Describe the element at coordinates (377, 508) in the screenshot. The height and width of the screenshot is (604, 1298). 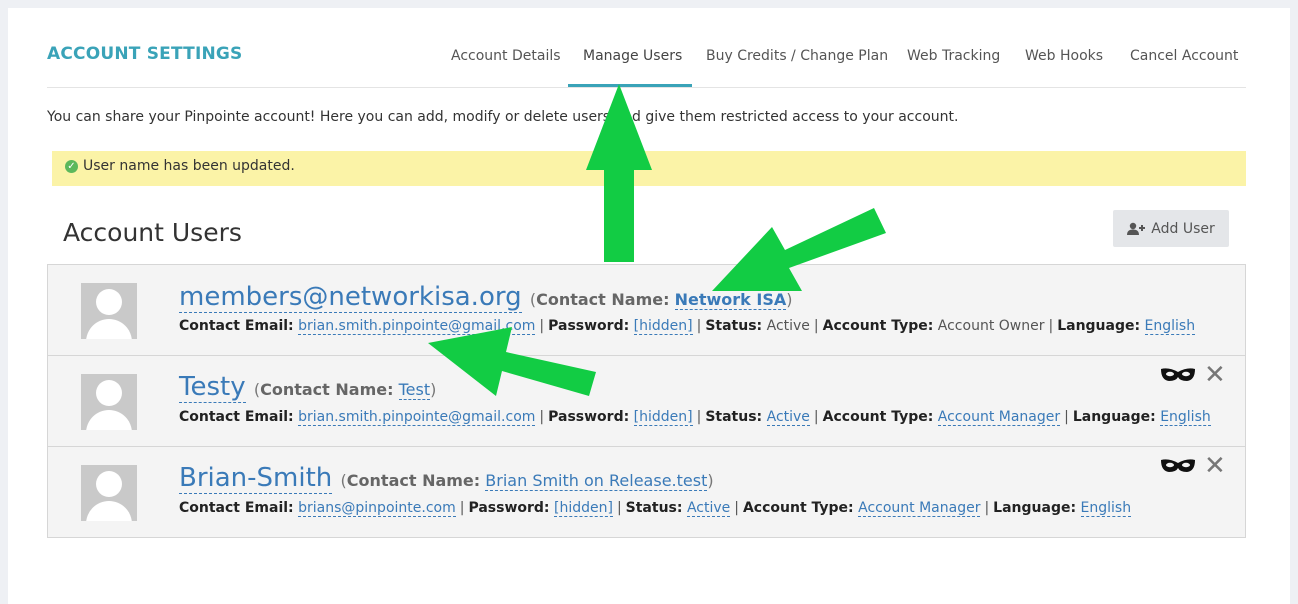
I see `contact-email-value: brians@pinpointe.com` at that location.